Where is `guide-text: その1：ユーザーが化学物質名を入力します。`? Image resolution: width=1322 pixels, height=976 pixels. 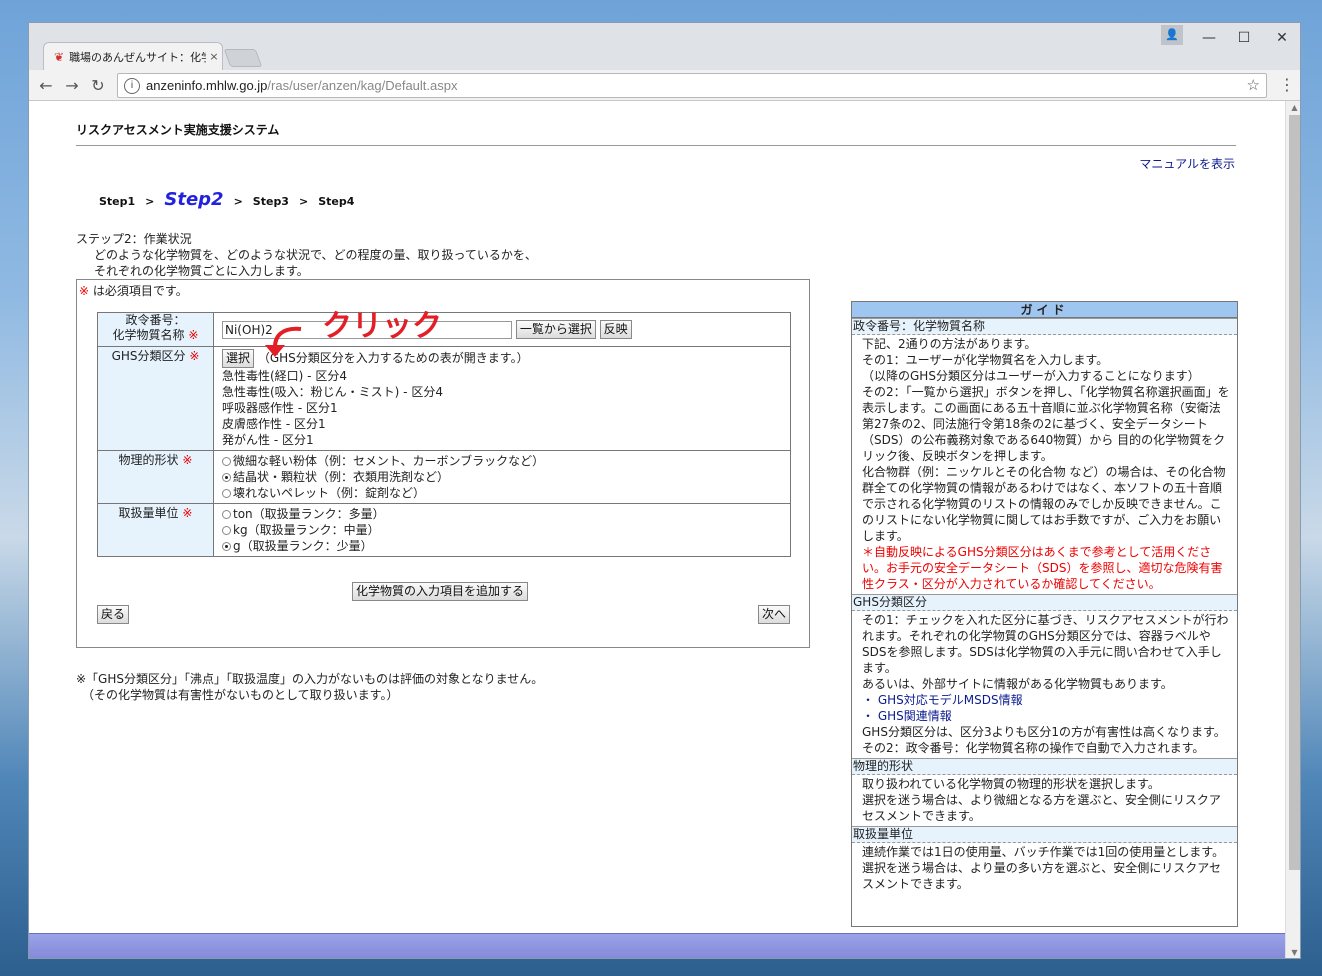 guide-text: その1：ユーザーが化学物質名を入力します。 is located at coordinates (985, 360).